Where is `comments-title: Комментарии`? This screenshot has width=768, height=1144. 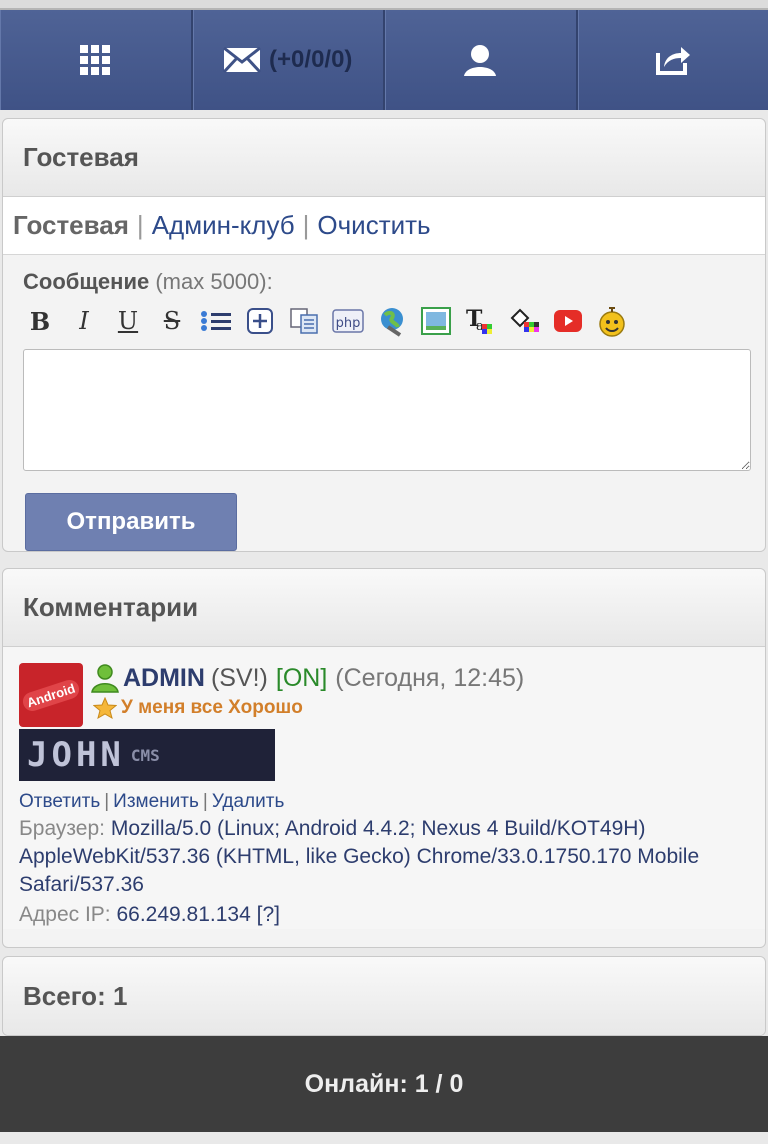 comments-title: Комментарии is located at coordinates (384, 608).